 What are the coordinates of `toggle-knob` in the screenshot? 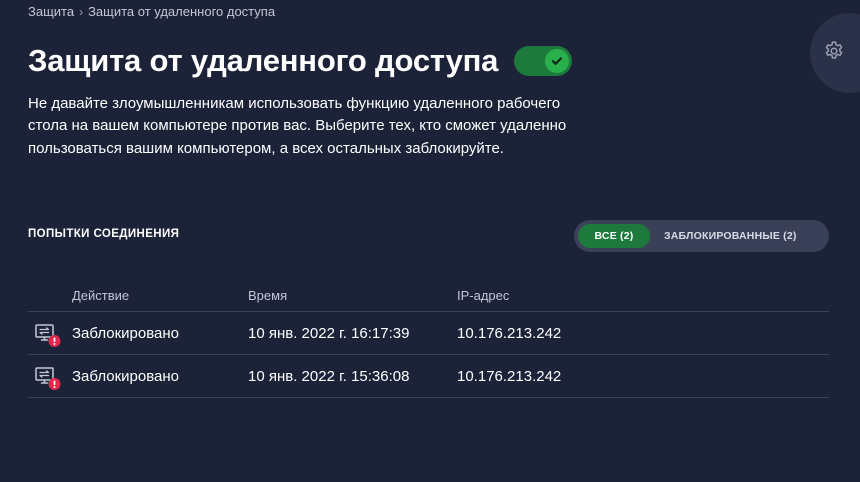 It's located at (557, 61).